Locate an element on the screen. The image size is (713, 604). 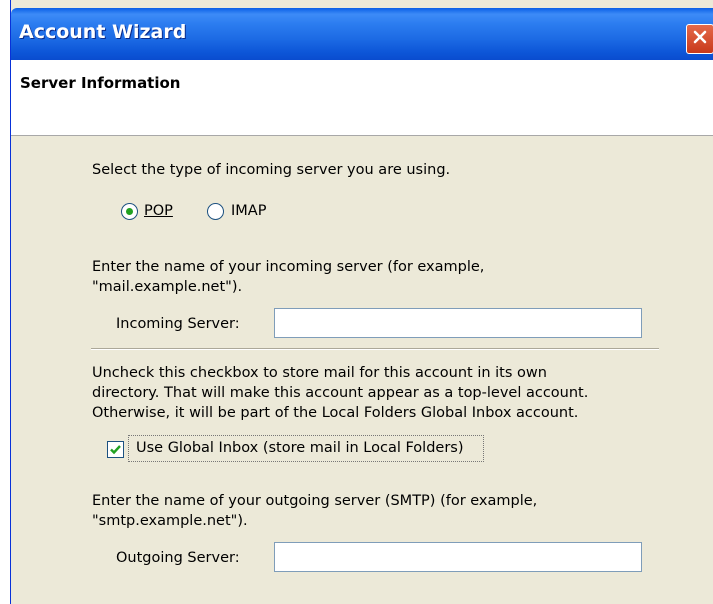
incoming-server-description-line2: "mail.example.net"). is located at coordinates (167, 287).